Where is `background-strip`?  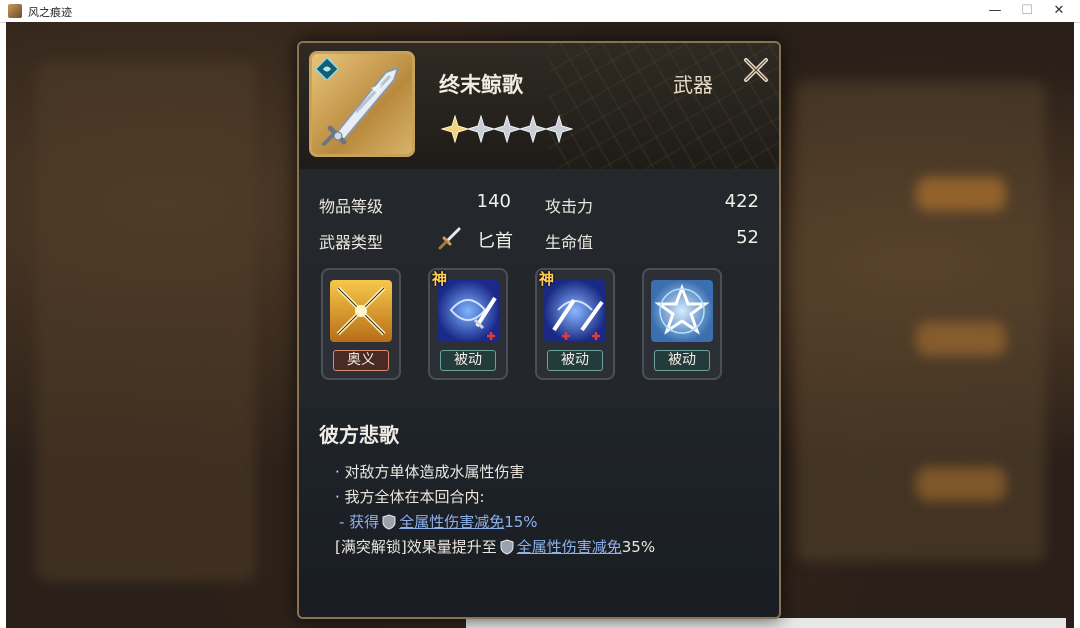 background-strip is located at coordinates (766, 623).